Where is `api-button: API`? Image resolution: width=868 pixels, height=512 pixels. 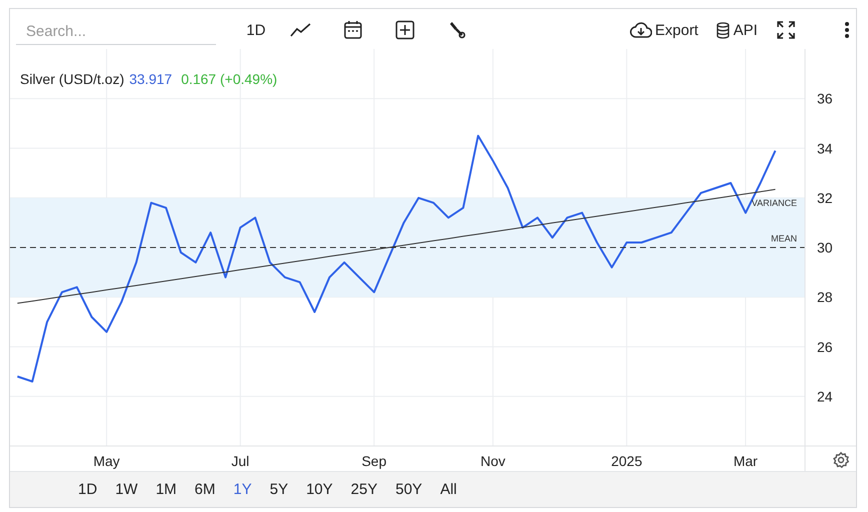 api-button: API is located at coordinates (737, 30).